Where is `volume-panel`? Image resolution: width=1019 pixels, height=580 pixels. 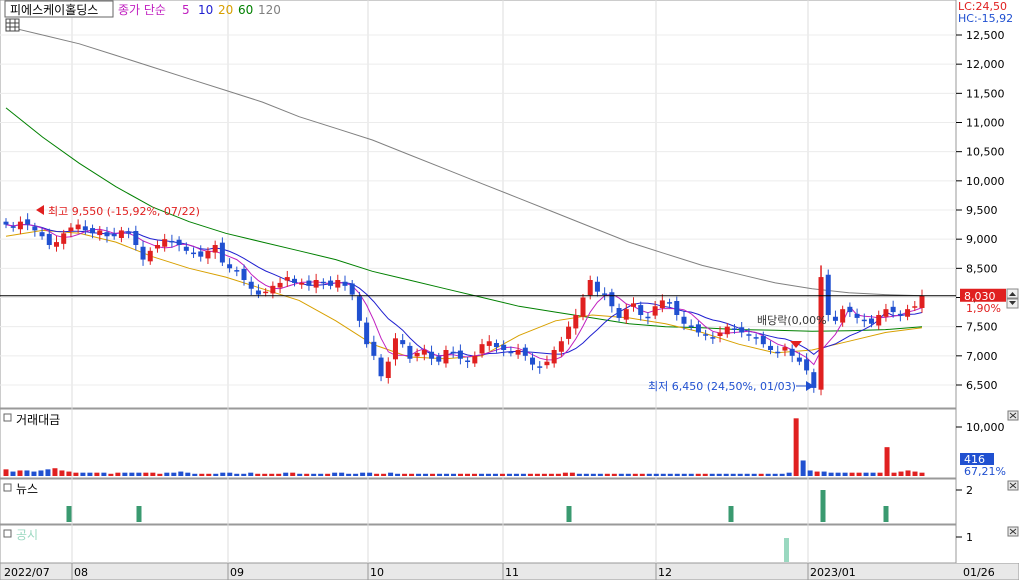 volume-panel is located at coordinates (478, 443).